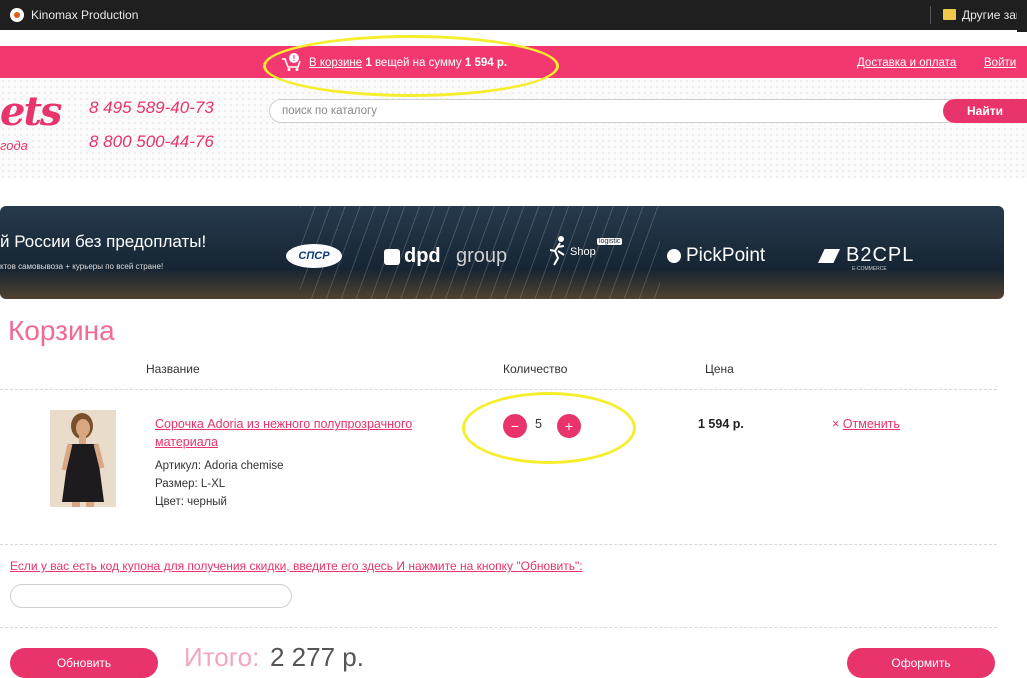  I want to click on b2cpl-subtitle: E-COMMERCE, so click(869, 269).